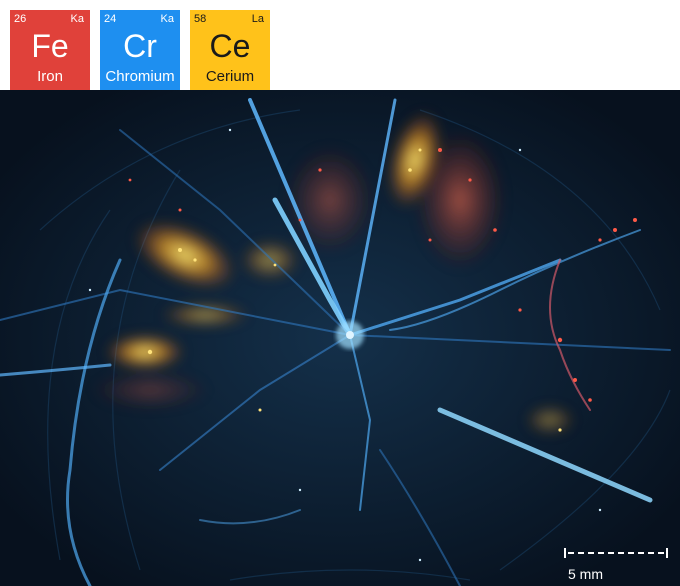 Image resolution: width=680 pixels, height=586 pixels. What do you see at coordinates (110, 19) in the screenshot?
I see `atomic-number: 24` at bounding box center [110, 19].